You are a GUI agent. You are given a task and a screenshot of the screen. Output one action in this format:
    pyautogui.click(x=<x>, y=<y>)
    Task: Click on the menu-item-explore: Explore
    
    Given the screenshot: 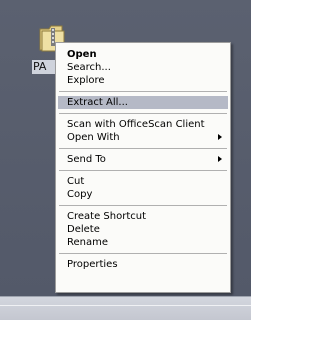 What is the action you would take?
    pyautogui.click(x=143, y=80)
    